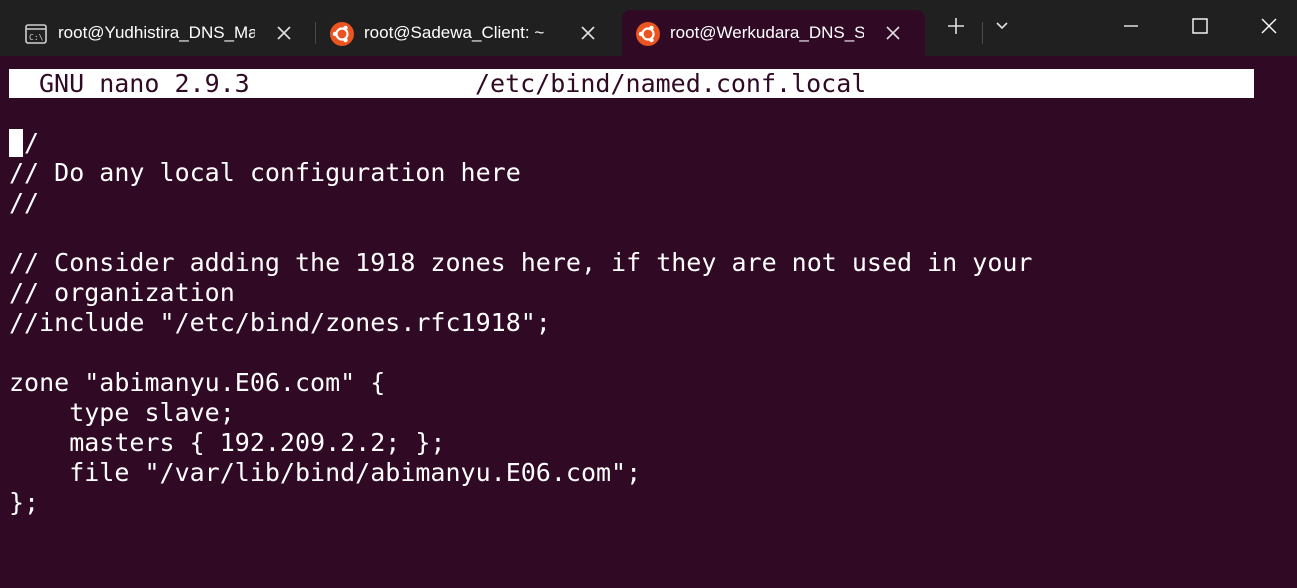 This screenshot has width=1297, height=588. I want to click on maximize-button, so click(1200, 28).